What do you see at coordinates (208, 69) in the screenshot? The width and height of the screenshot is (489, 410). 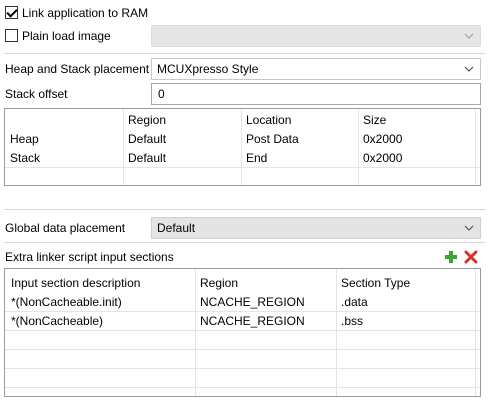 I see `heap-stack-value: MCUXpresso Style` at bounding box center [208, 69].